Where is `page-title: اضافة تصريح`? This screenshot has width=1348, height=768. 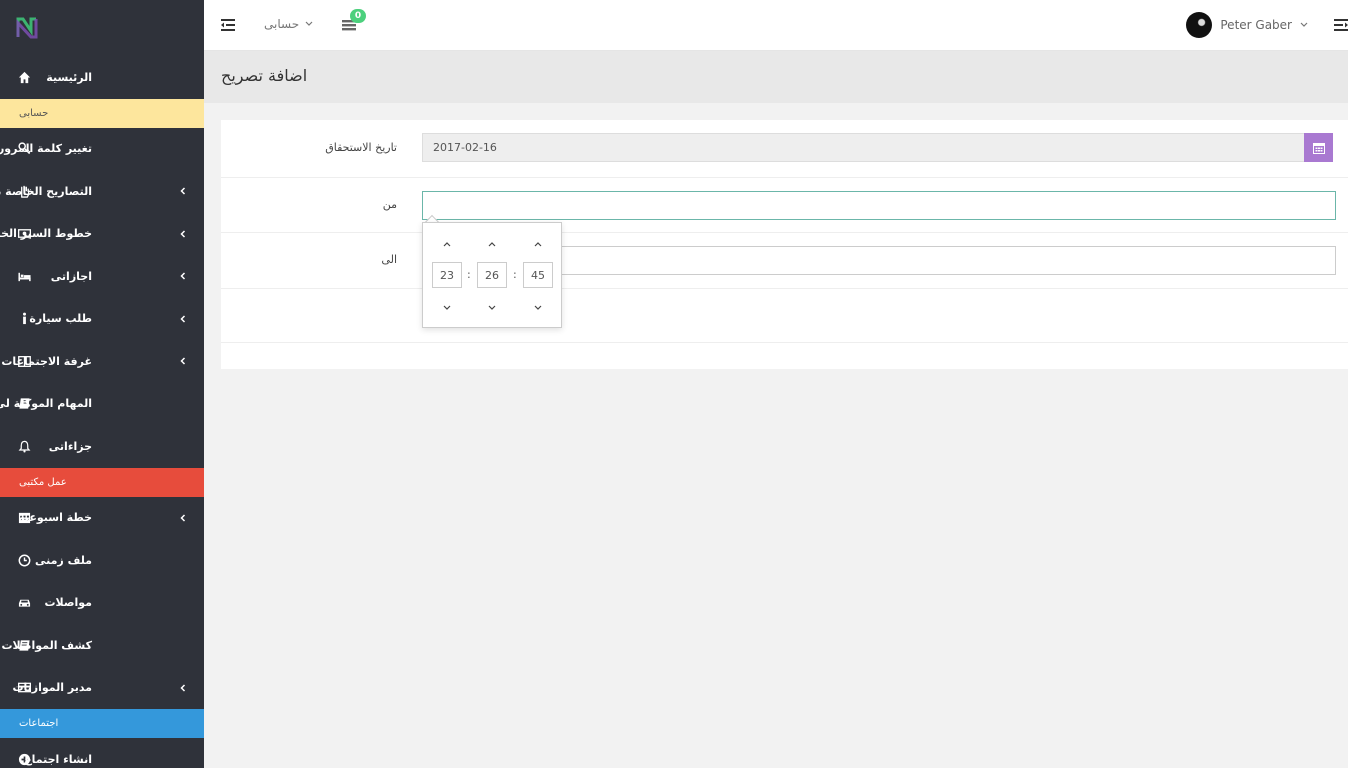 page-title: اضافة تصريح is located at coordinates (264, 75).